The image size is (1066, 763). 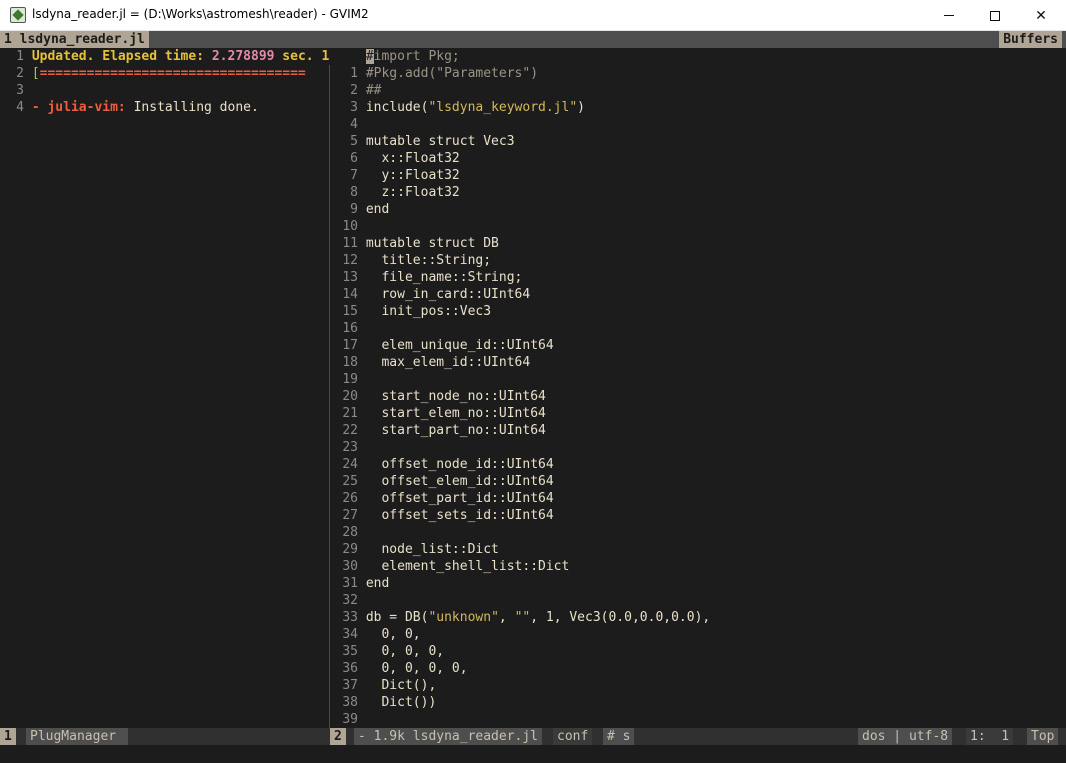 I want to click on line-number: 21, so click(x=350, y=413).